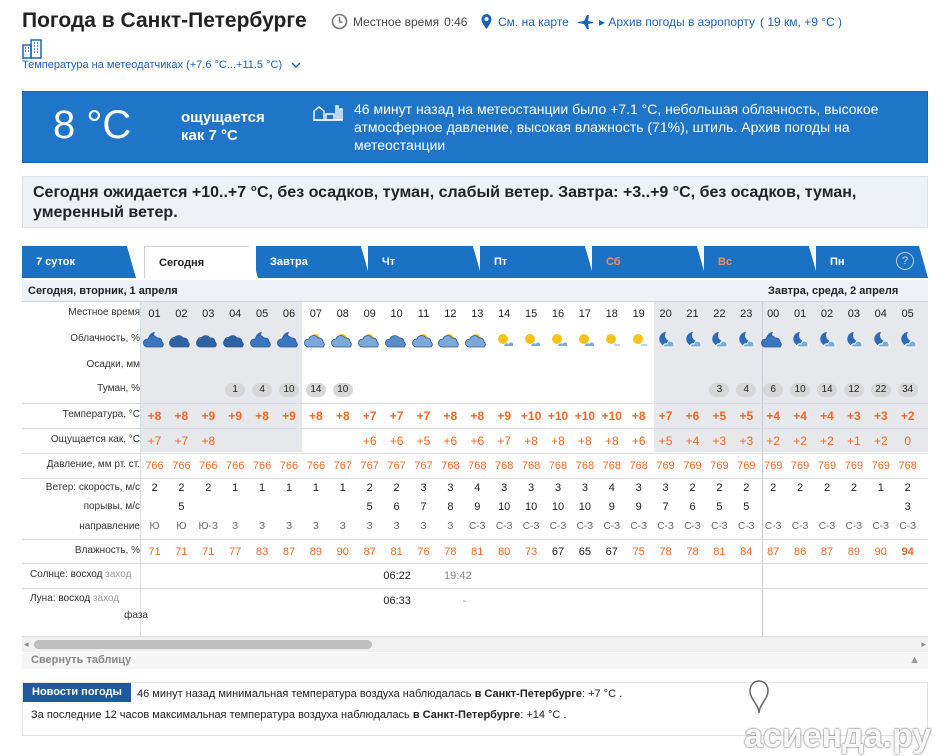  What do you see at coordinates (914, 660) in the screenshot?
I see `collapse-up-icon: ▲` at bounding box center [914, 660].